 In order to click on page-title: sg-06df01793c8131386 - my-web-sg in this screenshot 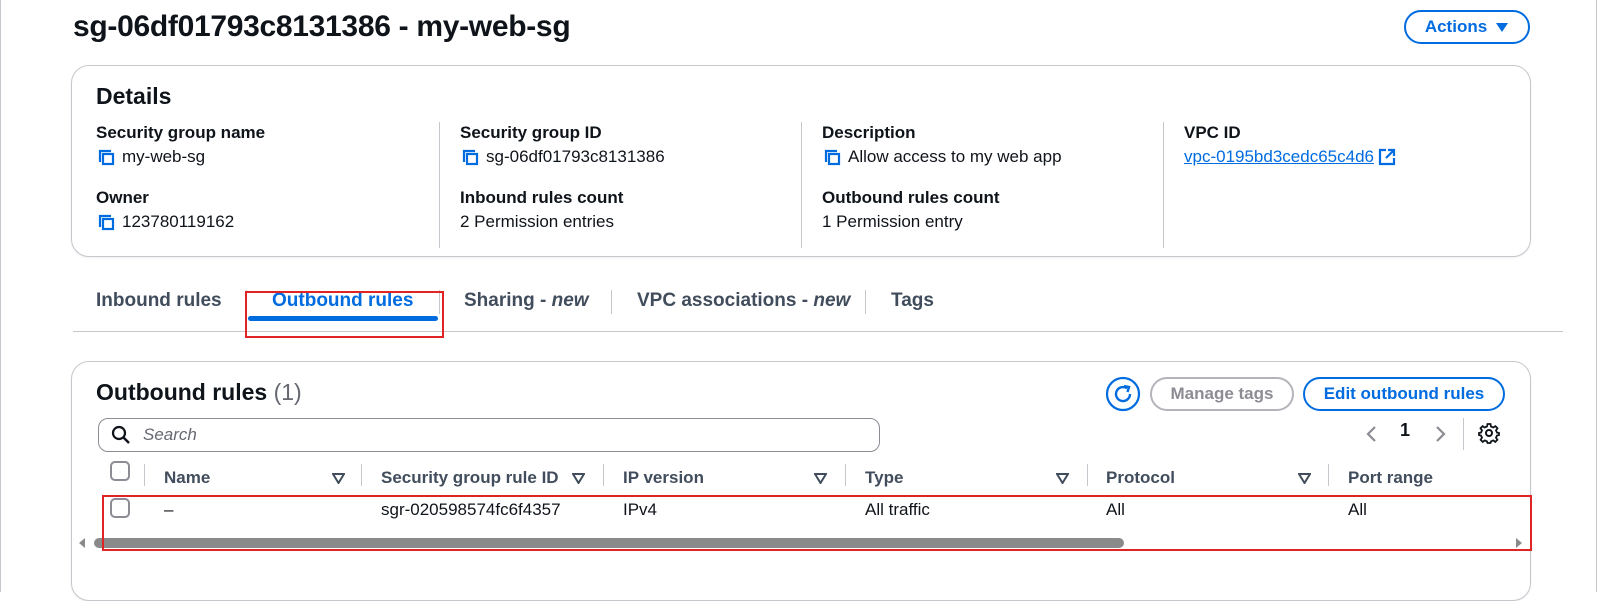, I will do `click(322, 26)`.